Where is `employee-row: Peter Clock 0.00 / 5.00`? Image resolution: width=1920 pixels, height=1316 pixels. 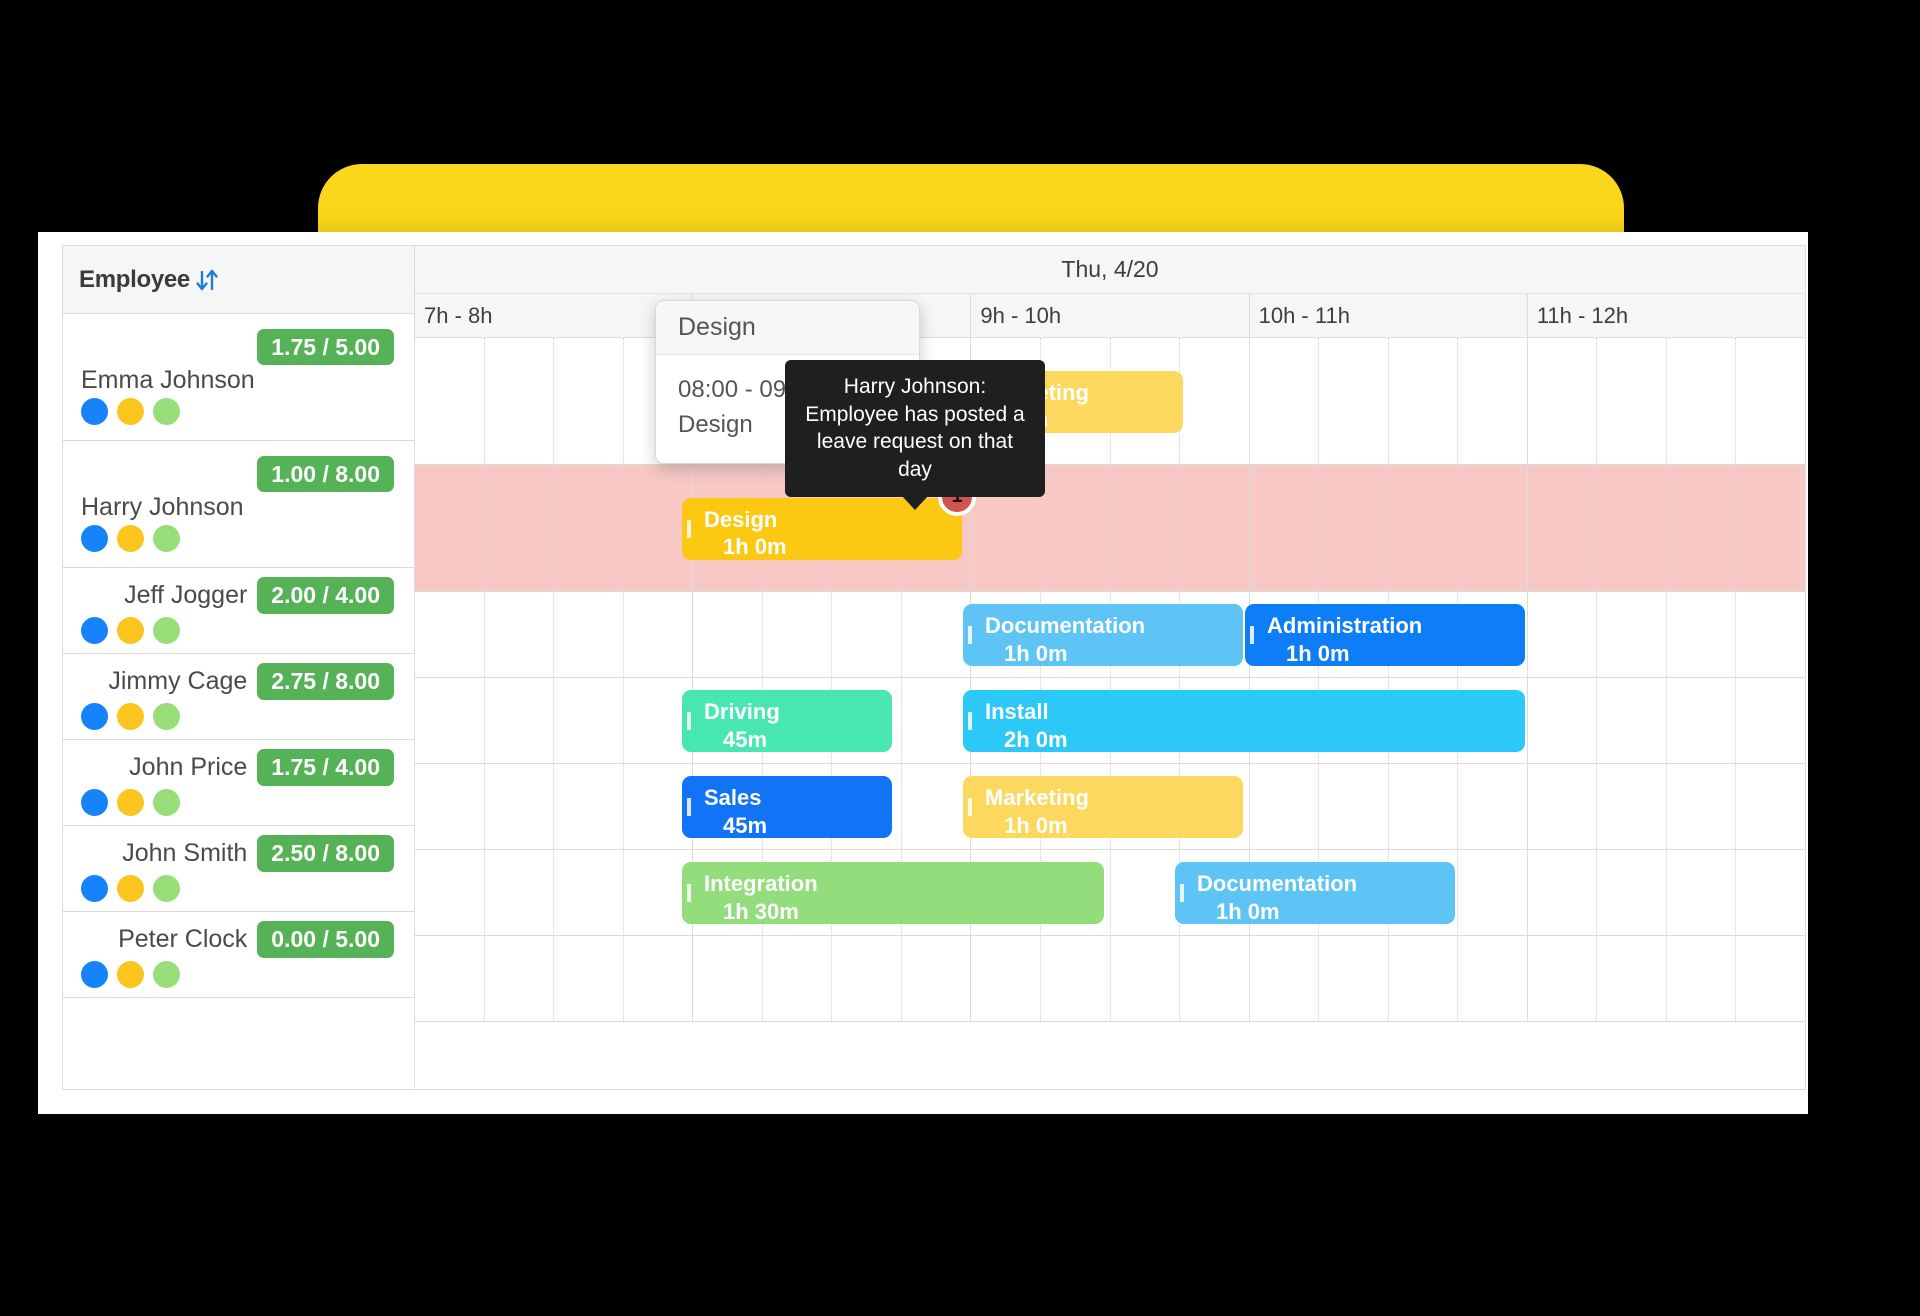
employee-row: Peter Clock 0.00 / 5.00 is located at coordinates (238, 955).